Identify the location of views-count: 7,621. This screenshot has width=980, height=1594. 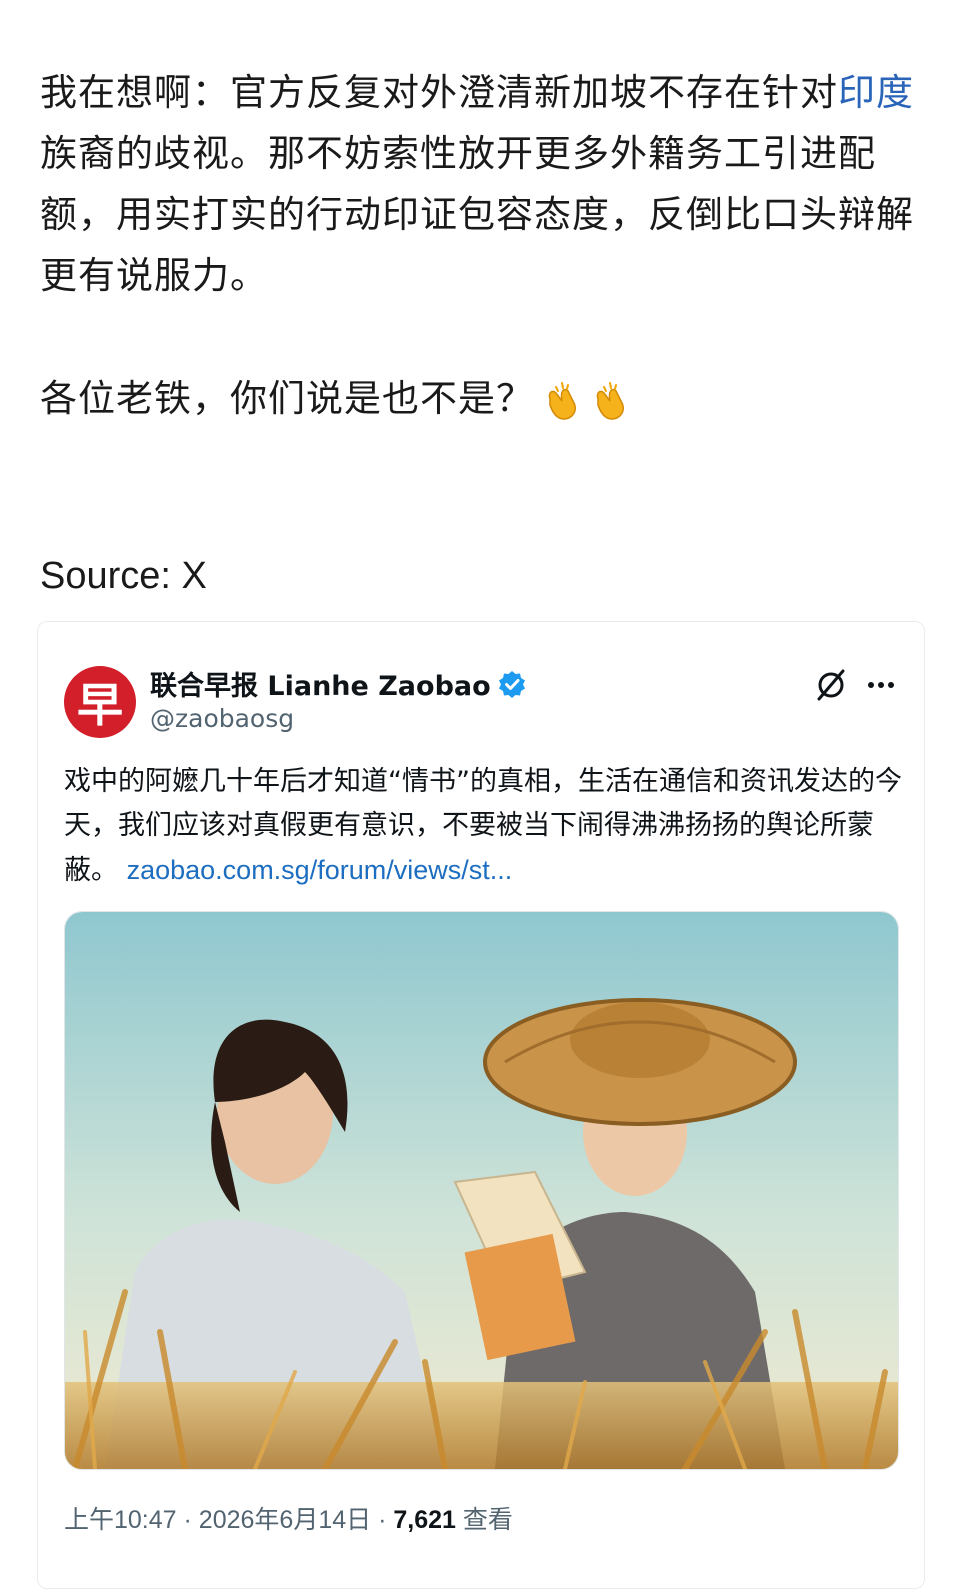
(424, 1520).